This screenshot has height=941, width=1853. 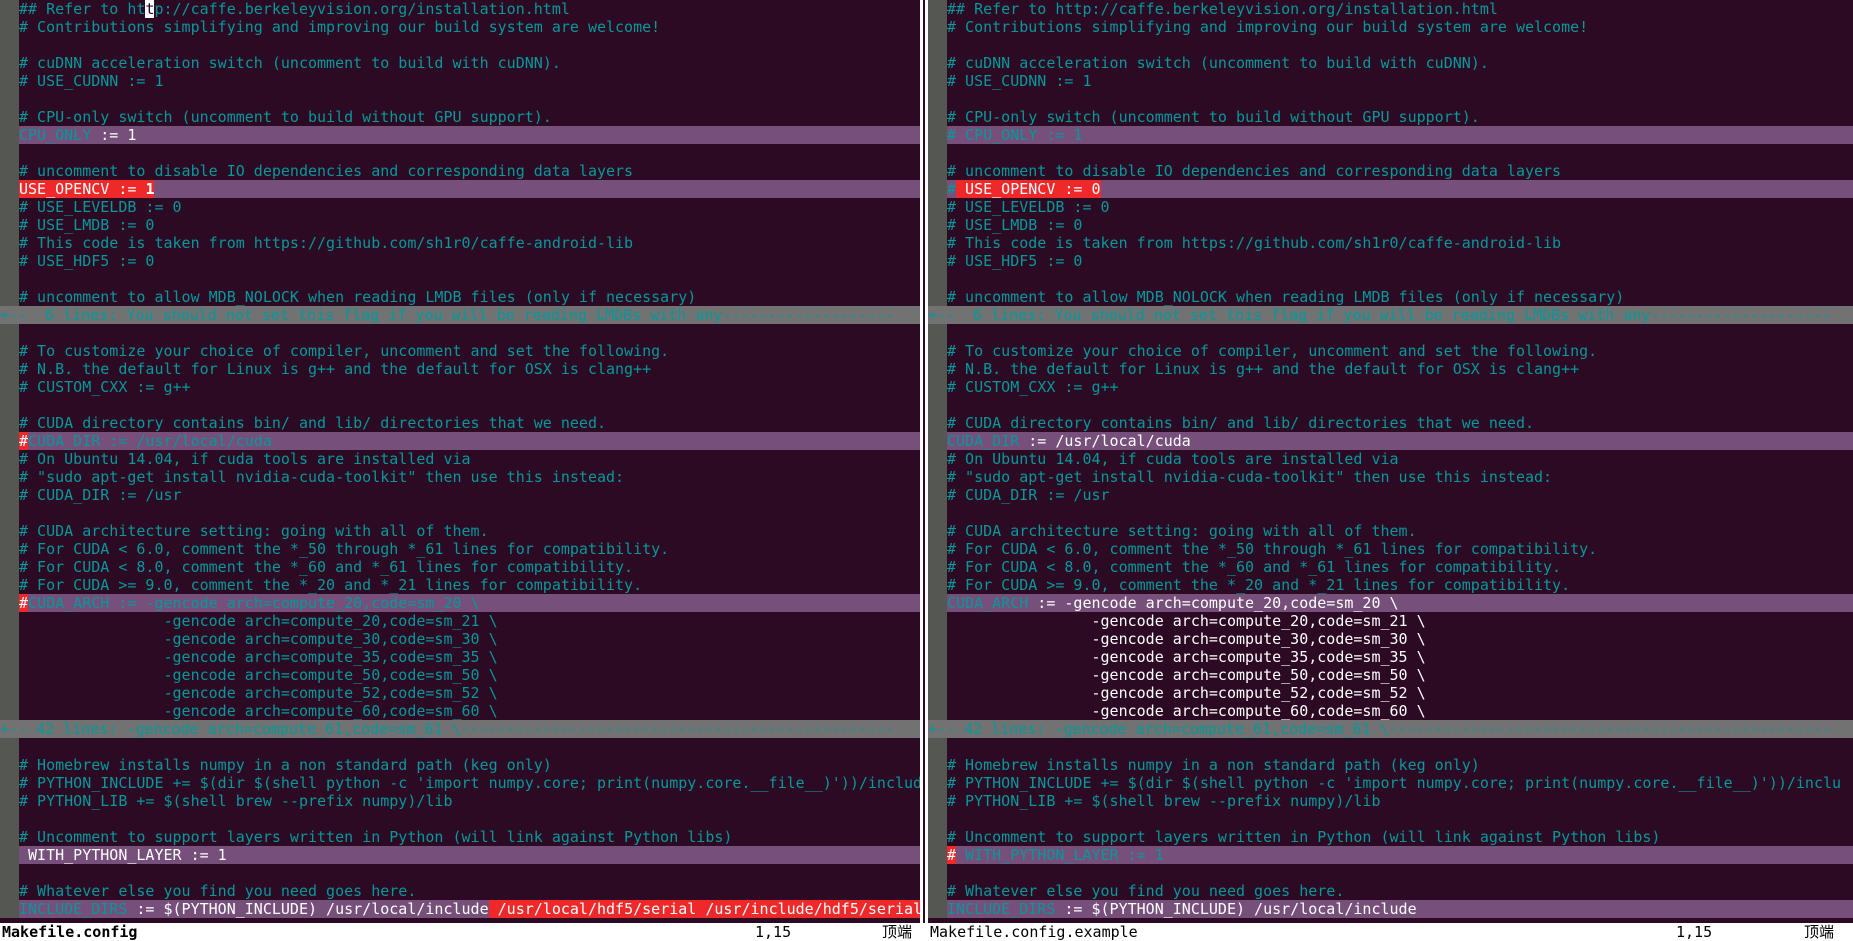 I want to click on diff-changed-line: # CPU_ONLY := 1, so click(x=1390, y=135).